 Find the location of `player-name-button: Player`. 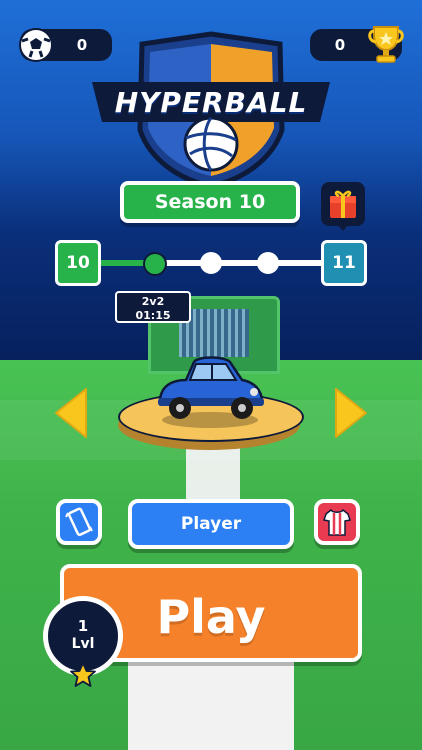

player-name-button: Player is located at coordinates (211, 524).